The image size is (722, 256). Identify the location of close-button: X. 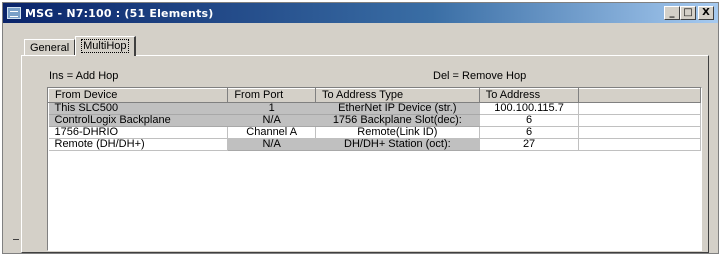
(706, 13).